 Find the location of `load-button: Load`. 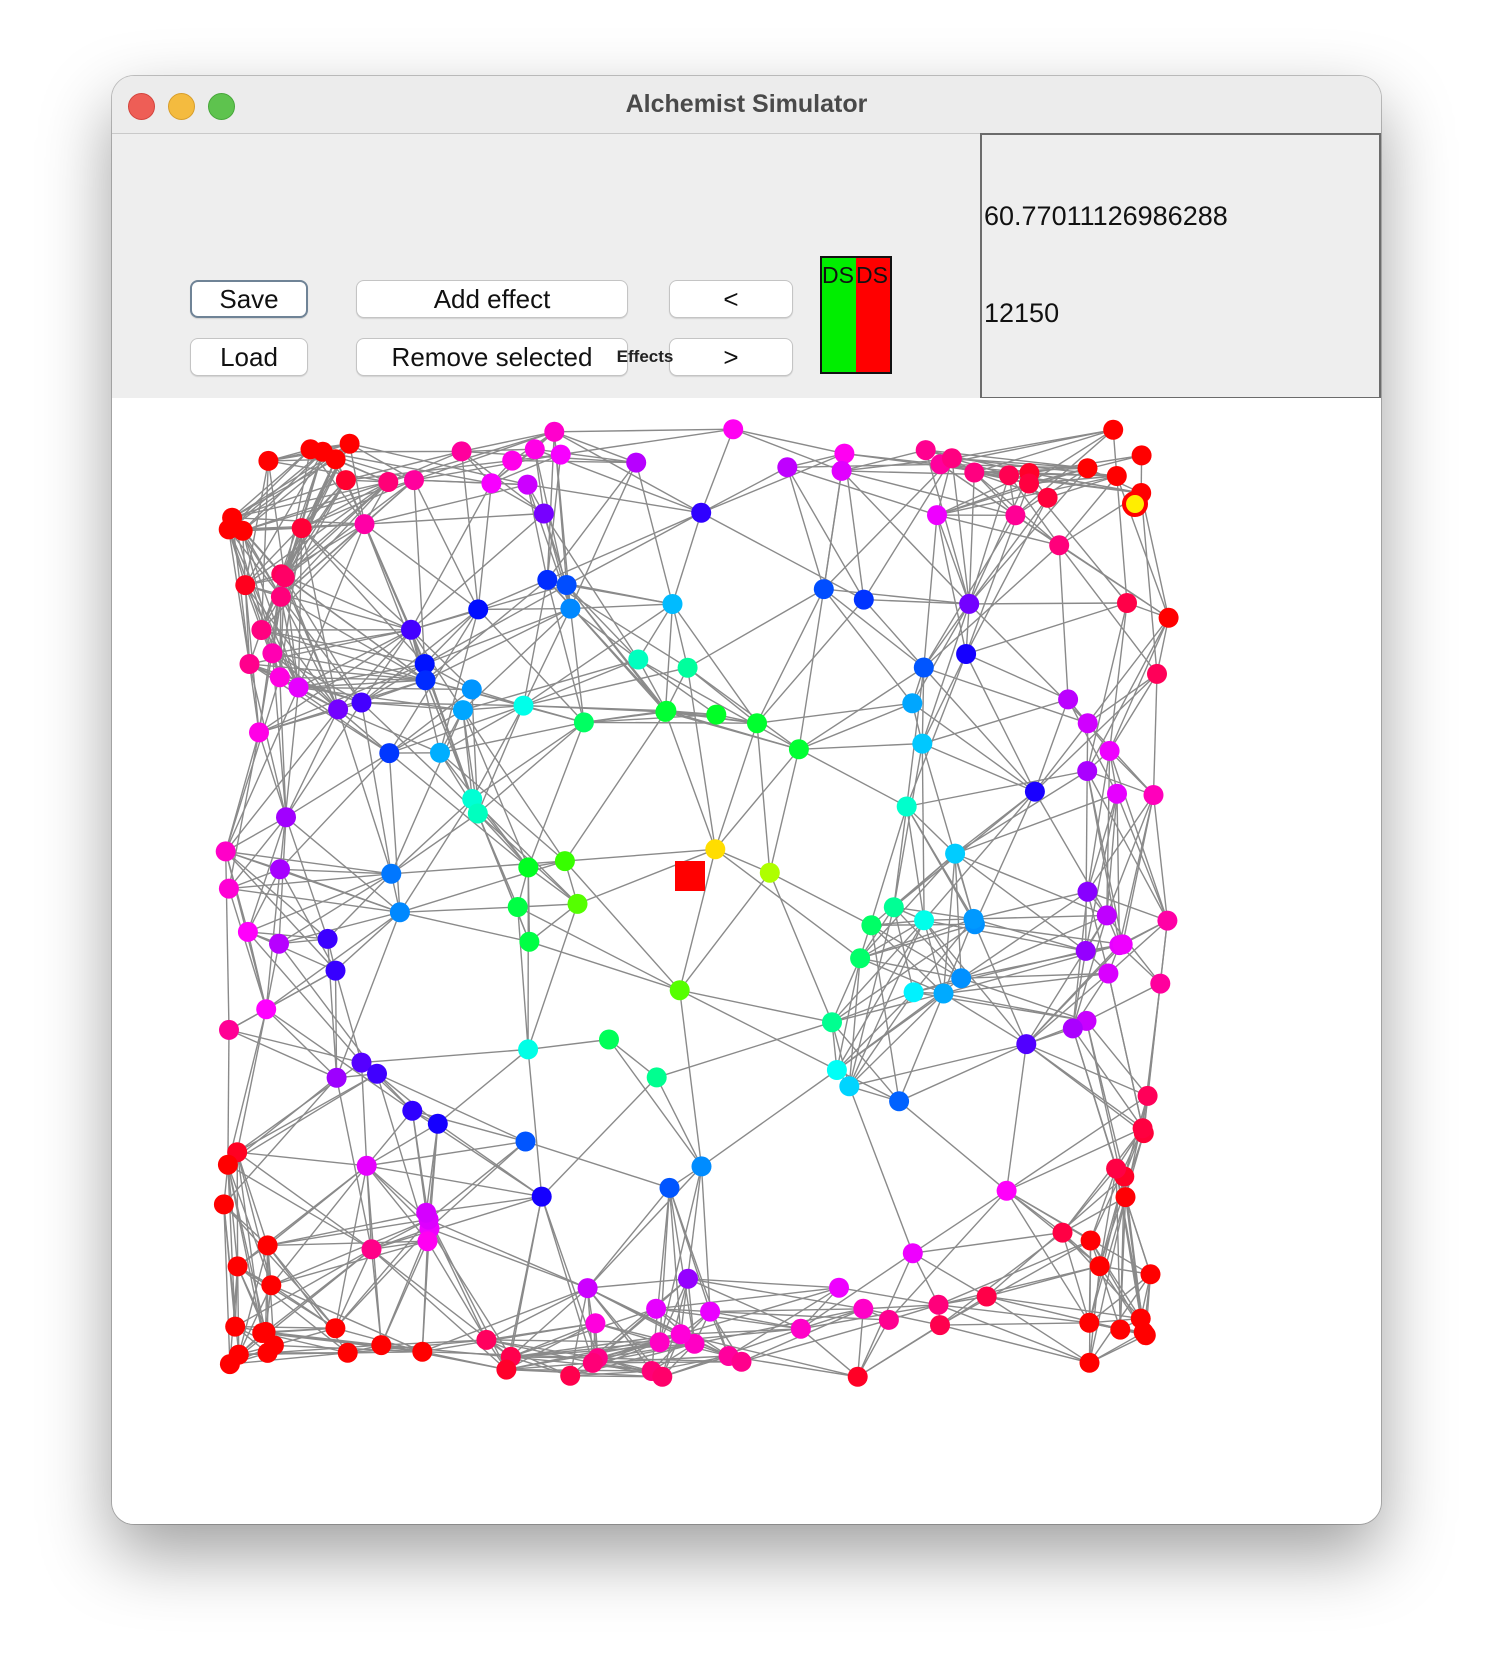

load-button: Load is located at coordinates (249, 357).